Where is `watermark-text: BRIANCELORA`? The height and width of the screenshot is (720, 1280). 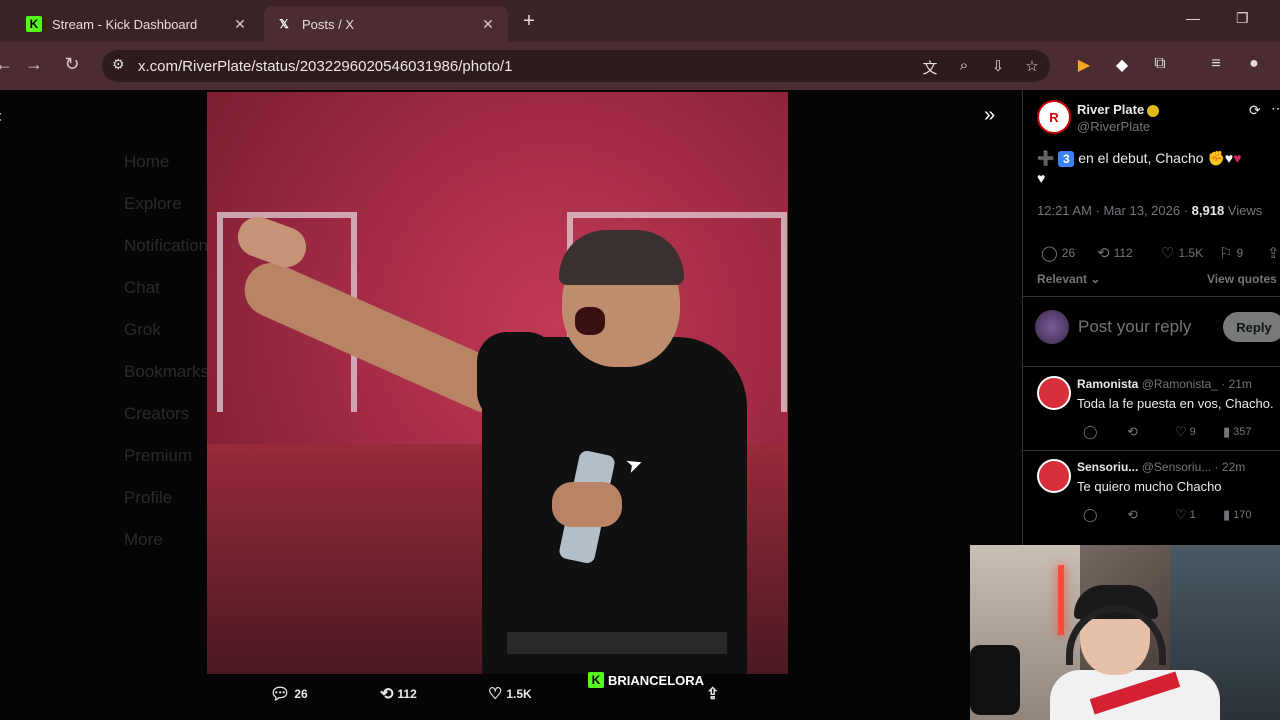
watermark-text: BRIANCELORA is located at coordinates (656, 680).